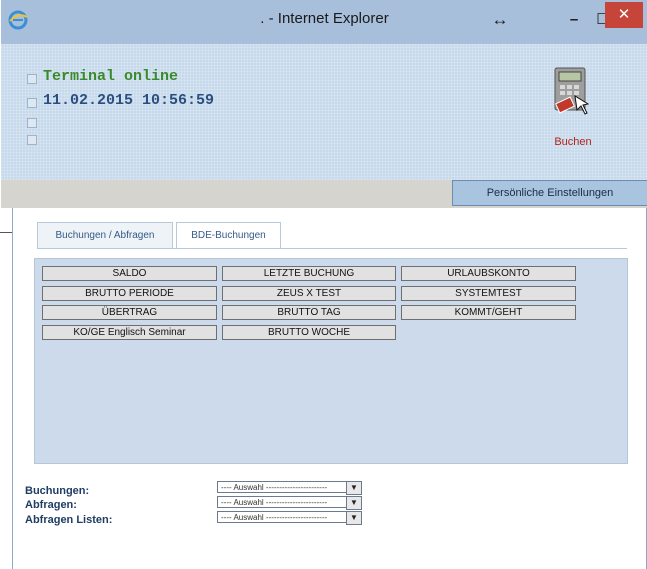 The width and height of the screenshot is (647, 569). Describe the element at coordinates (309, 312) in the screenshot. I see `brutto-tag-button: BRUTTO TAG` at that location.